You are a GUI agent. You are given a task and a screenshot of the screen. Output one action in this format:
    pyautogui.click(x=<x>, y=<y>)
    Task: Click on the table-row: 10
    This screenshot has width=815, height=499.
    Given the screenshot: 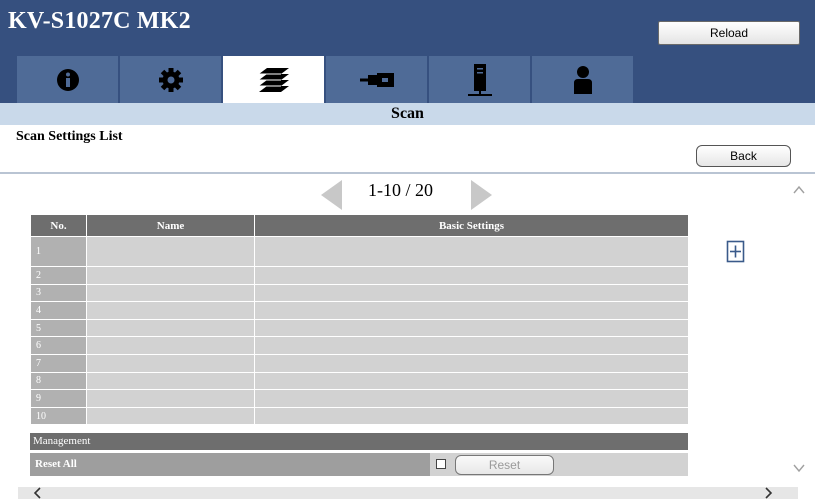 What is the action you would take?
    pyautogui.click(x=359, y=416)
    